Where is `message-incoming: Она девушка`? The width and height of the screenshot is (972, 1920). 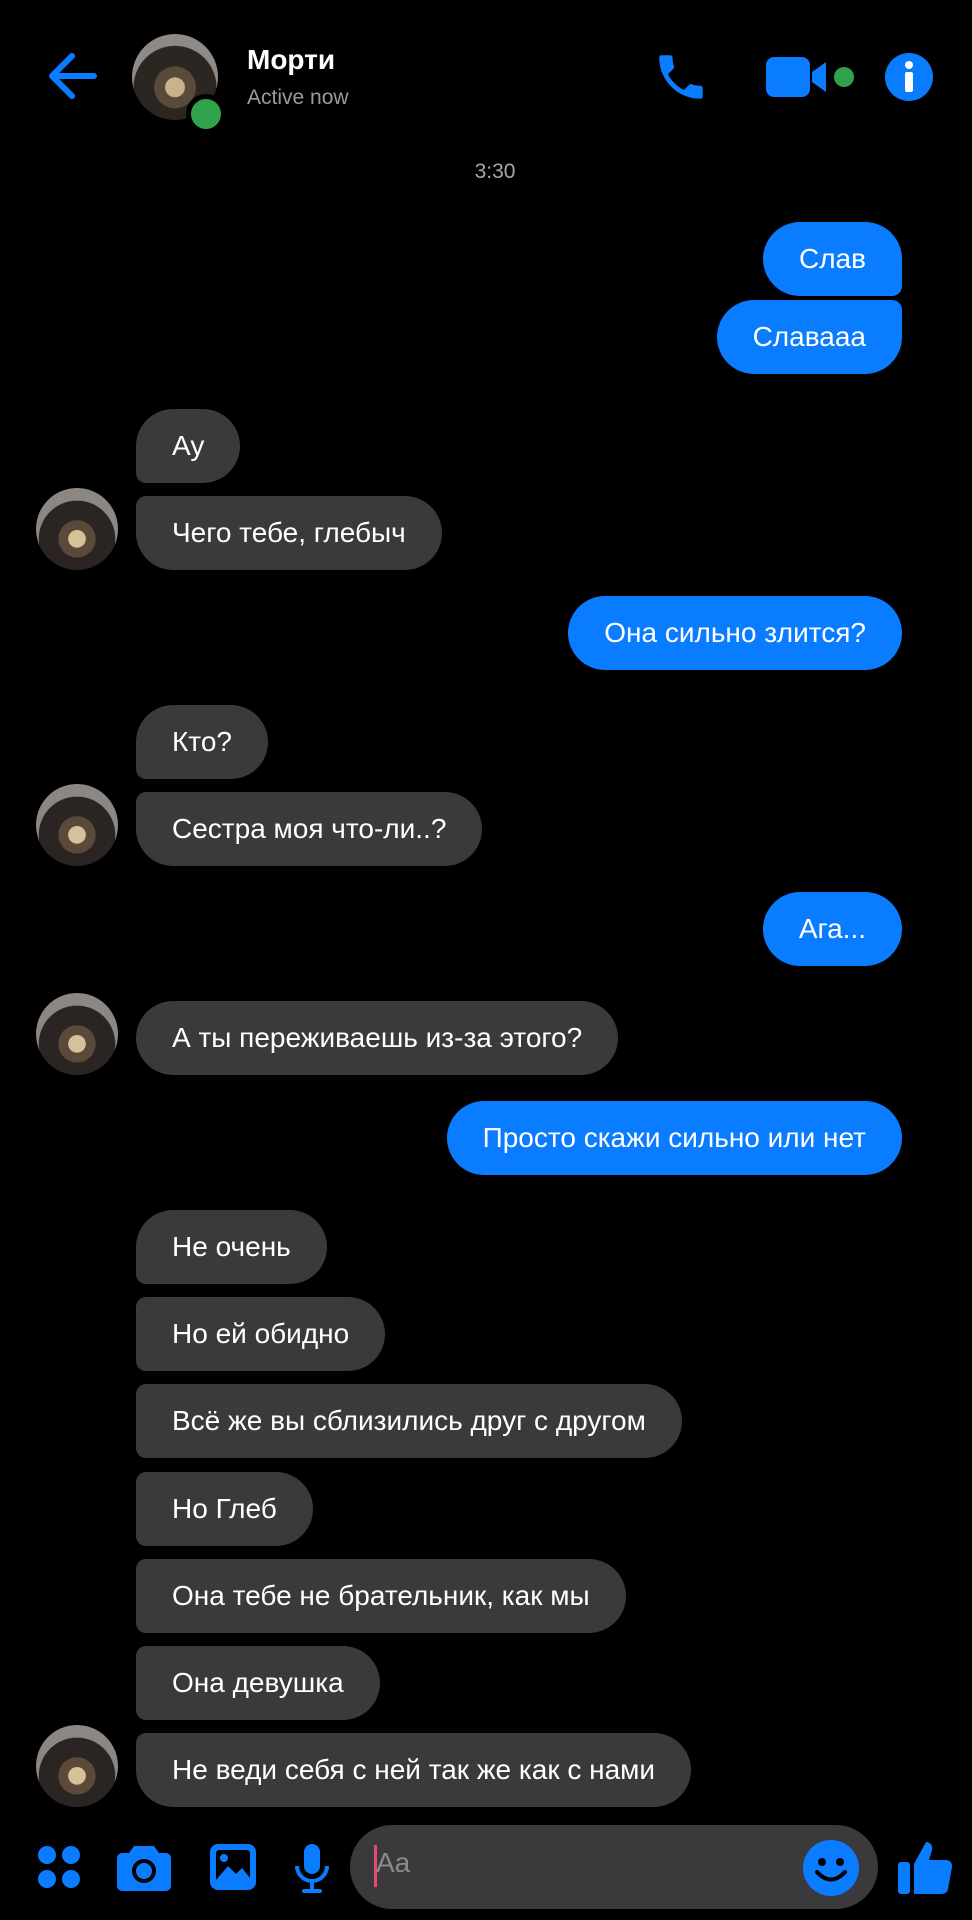
message-incoming: Она девушка is located at coordinates (258, 1683).